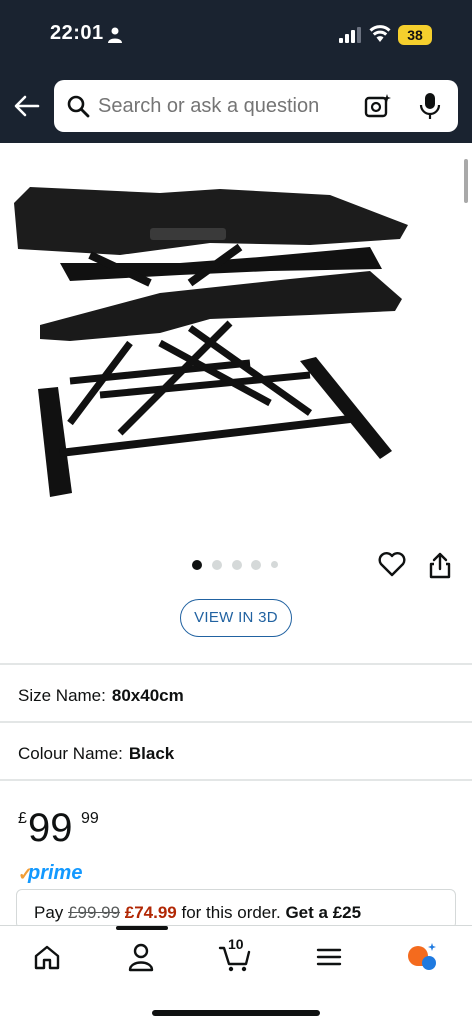 This screenshot has width=472, height=1024. I want to click on bottom-nav: 10, so click(236, 974).